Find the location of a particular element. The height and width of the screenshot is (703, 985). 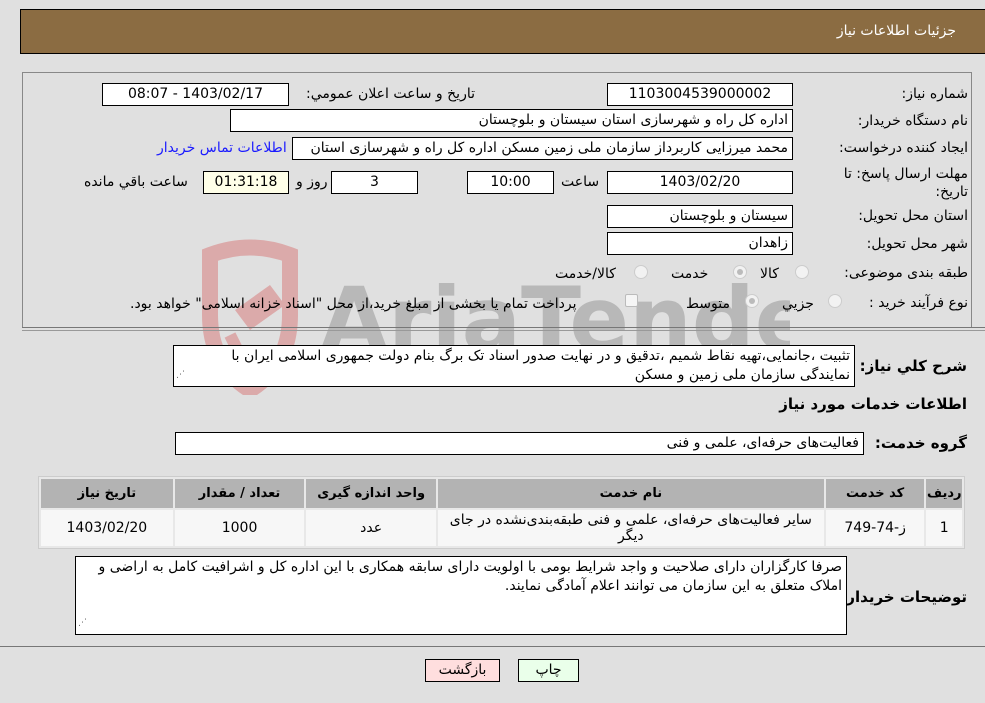

print-button: چاپ is located at coordinates (548, 670).